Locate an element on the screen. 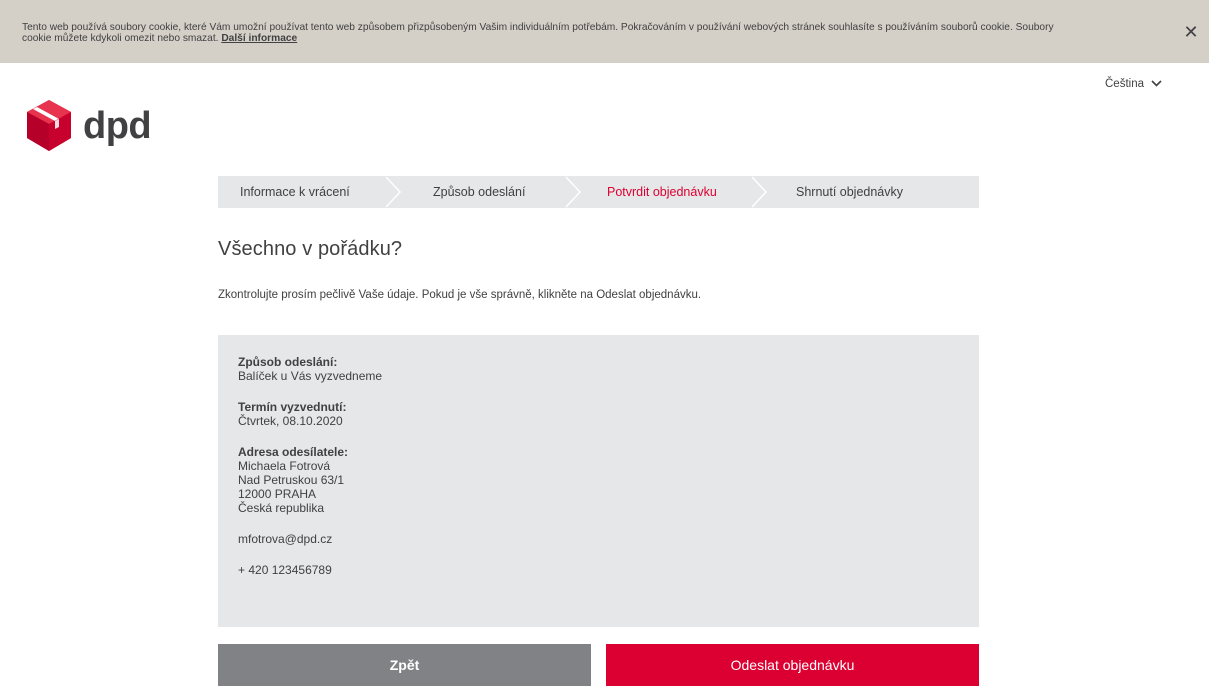  sender-email-block: mfotrova@dpd.cz is located at coordinates (608, 539).